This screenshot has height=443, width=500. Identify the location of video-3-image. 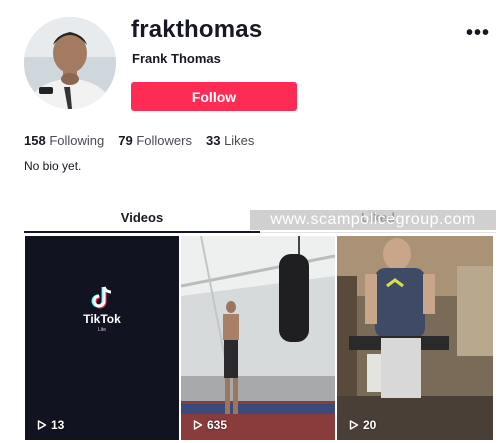
(415, 338).